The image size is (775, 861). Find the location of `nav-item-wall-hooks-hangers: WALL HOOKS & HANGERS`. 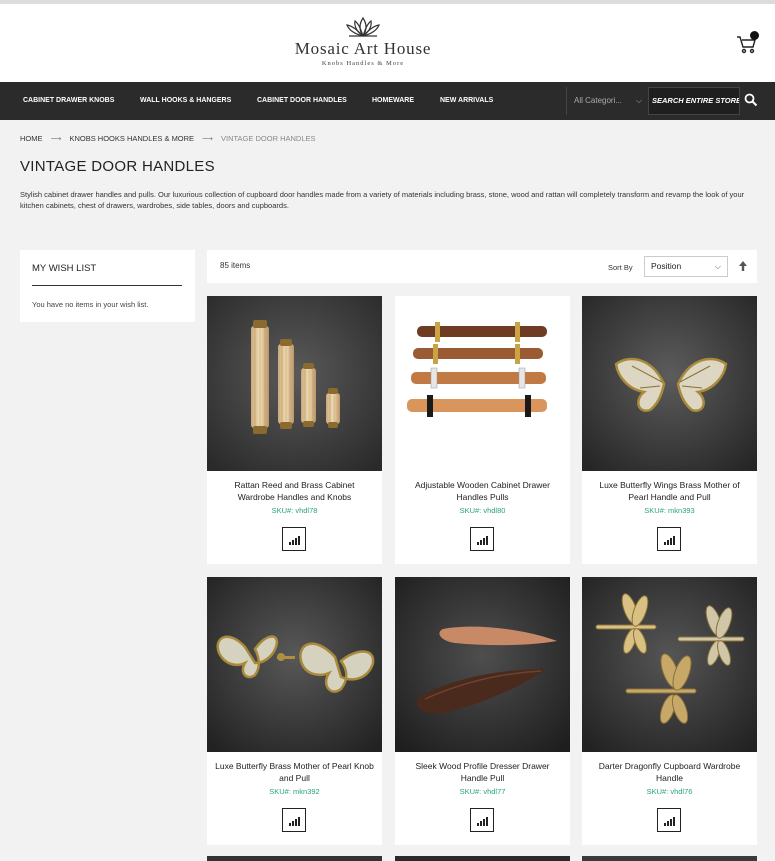

nav-item-wall-hooks-hangers: WALL HOOKS & HANGERS is located at coordinates (185, 101).